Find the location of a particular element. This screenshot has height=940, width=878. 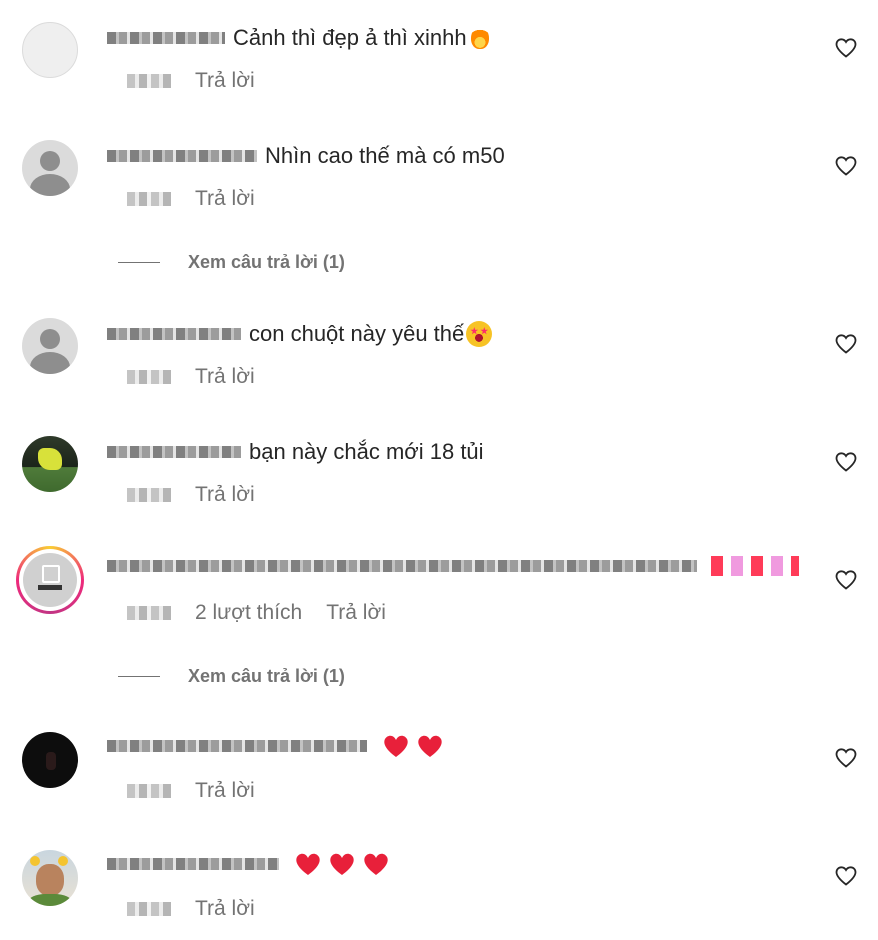

comment-text-line: Cảnh thì đẹp ả thì xinhh is located at coordinates (298, 38).